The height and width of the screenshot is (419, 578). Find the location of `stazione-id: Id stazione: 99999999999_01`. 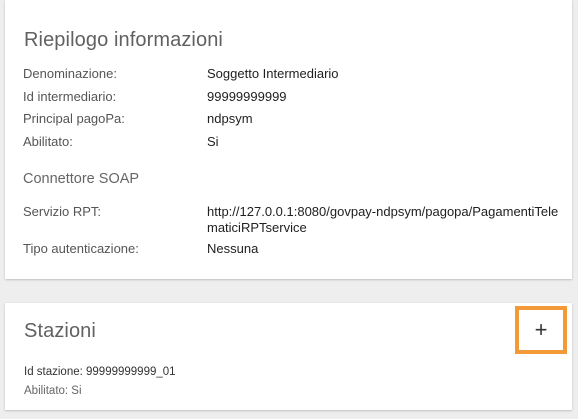

stazione-id: Id stazione: 99999999999_01 is located at coordinates (100, 372).